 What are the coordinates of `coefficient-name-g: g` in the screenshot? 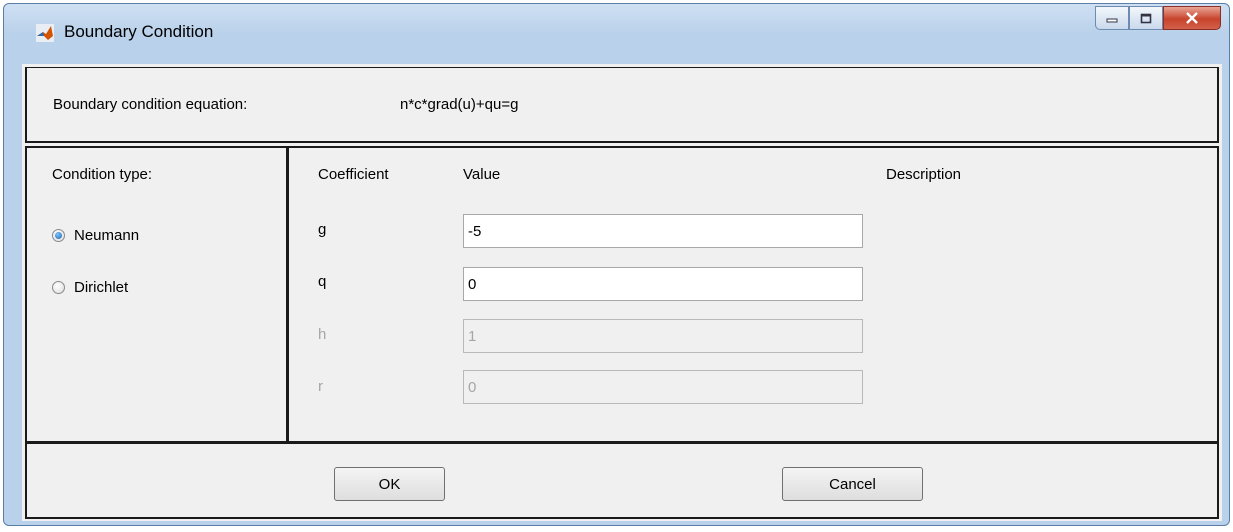 It's located at (322, 229).